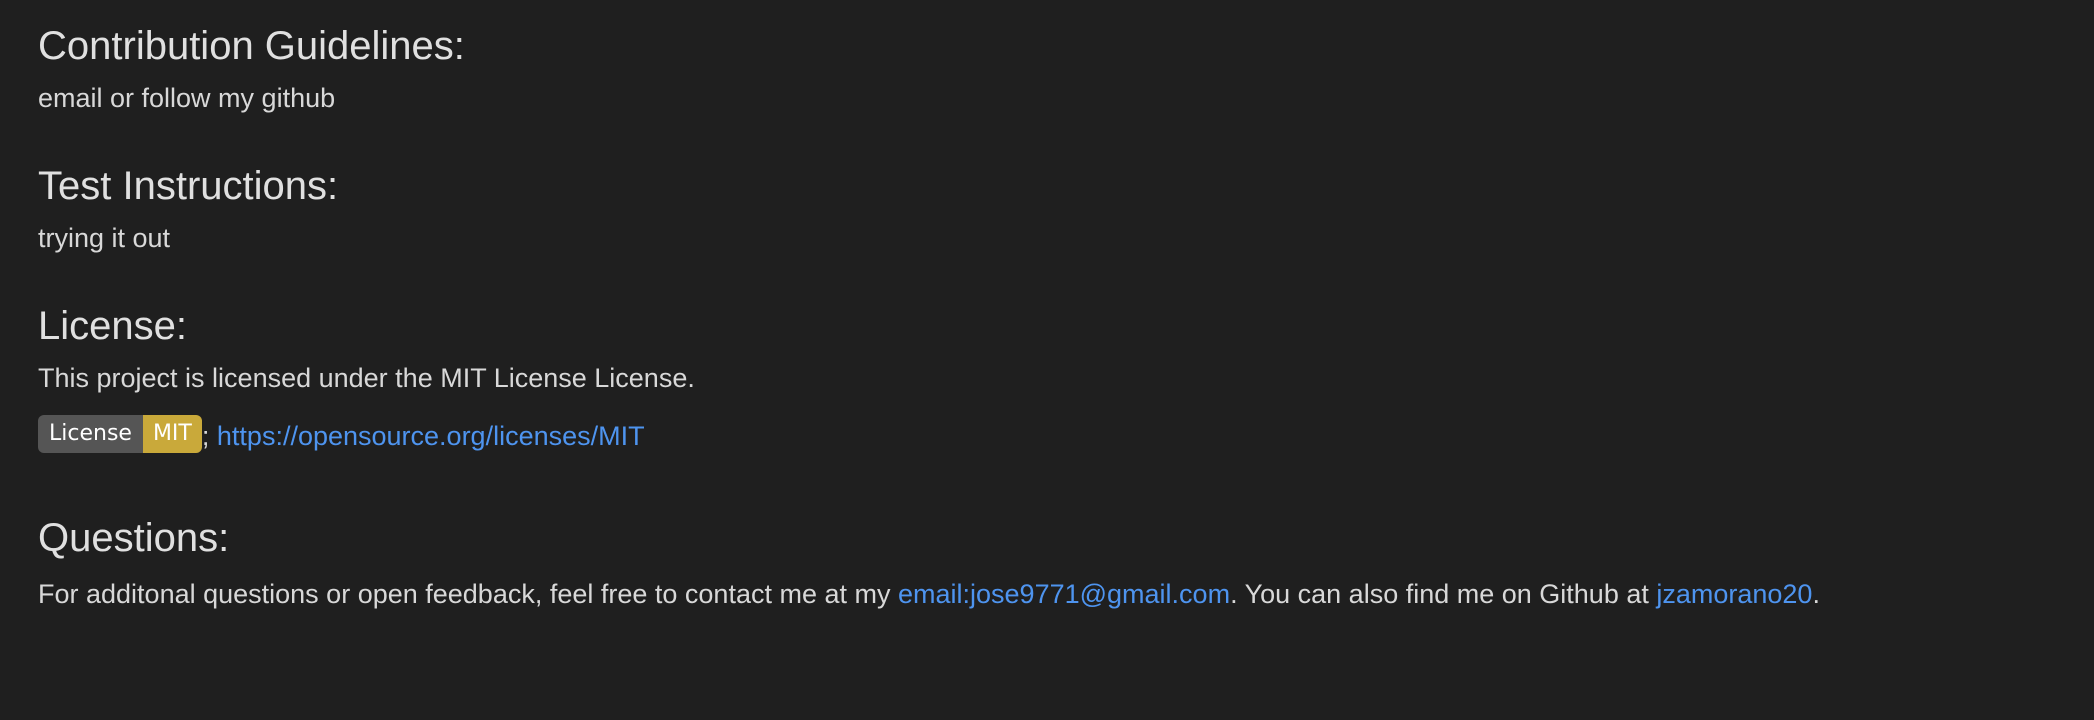 The image size is (2094, 720). Describe the element at coordinates (188, 186) in the screenshot. I see `test-heading: Test Instructions:` at that location.